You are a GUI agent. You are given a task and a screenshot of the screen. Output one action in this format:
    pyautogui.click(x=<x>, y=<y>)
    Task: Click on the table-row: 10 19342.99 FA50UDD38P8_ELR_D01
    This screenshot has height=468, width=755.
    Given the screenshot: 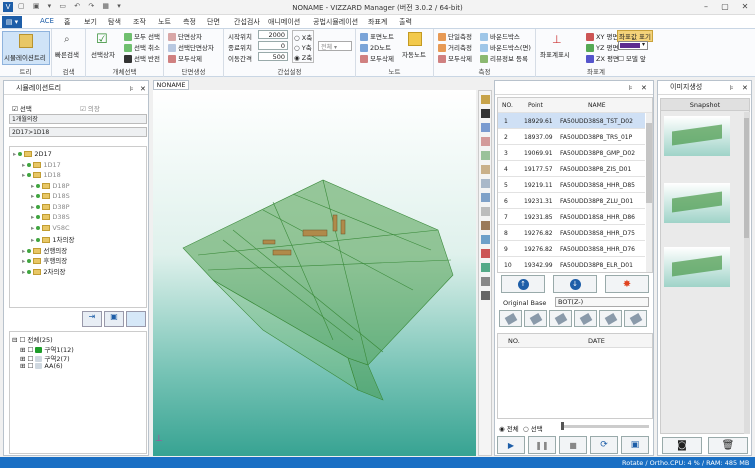 What is the action you would take?
    pyautogui.click(x=571, y=264)
    